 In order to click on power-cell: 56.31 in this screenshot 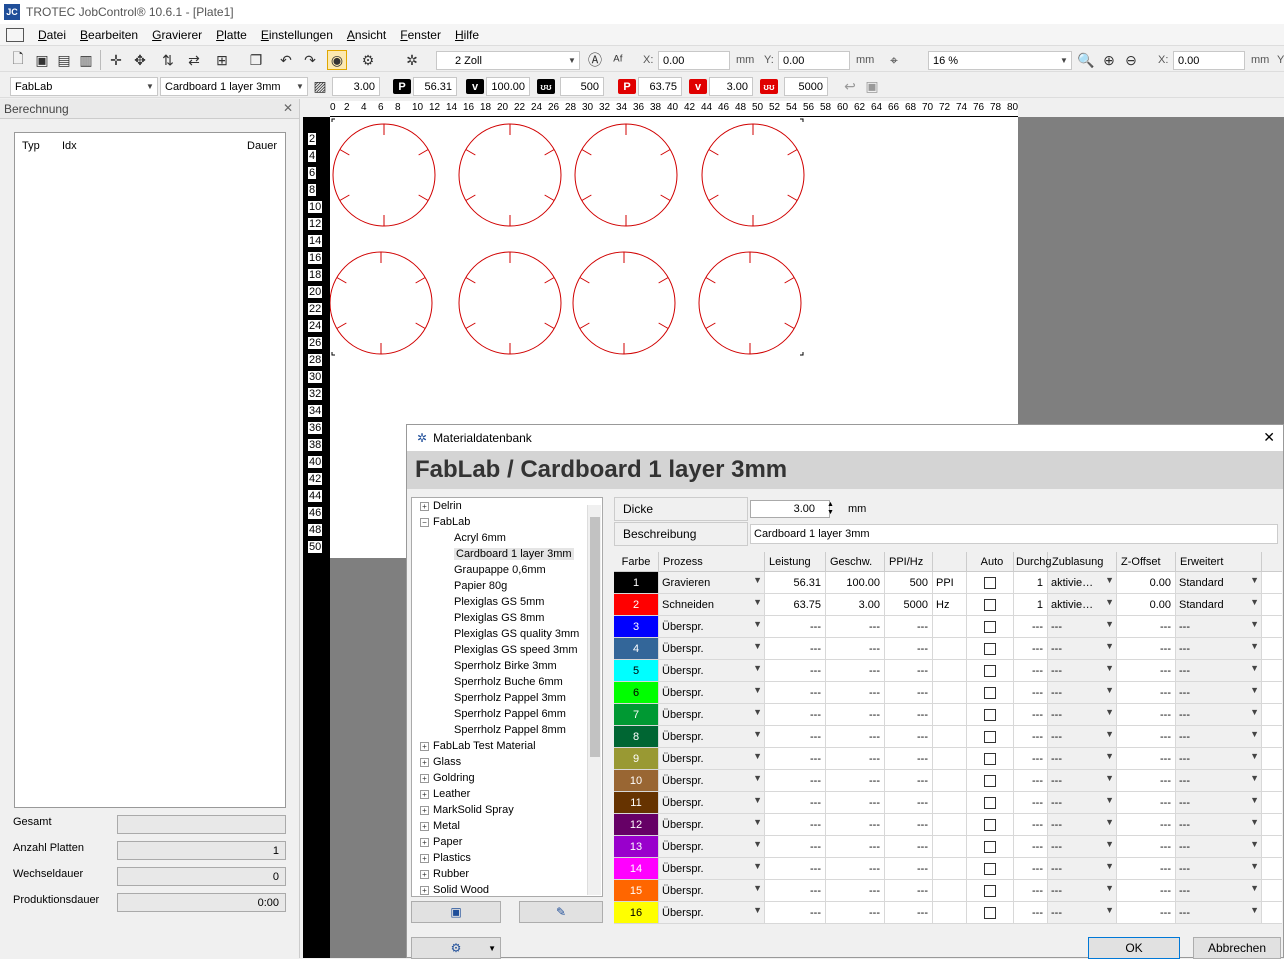, I will do `click(795, 582)`.